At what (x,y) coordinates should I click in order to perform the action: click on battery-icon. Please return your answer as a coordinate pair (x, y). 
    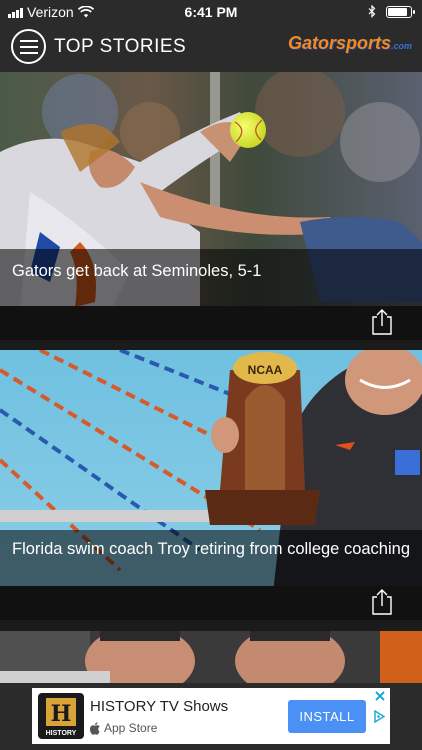
    Looking at the image, I should click on (400, 11).